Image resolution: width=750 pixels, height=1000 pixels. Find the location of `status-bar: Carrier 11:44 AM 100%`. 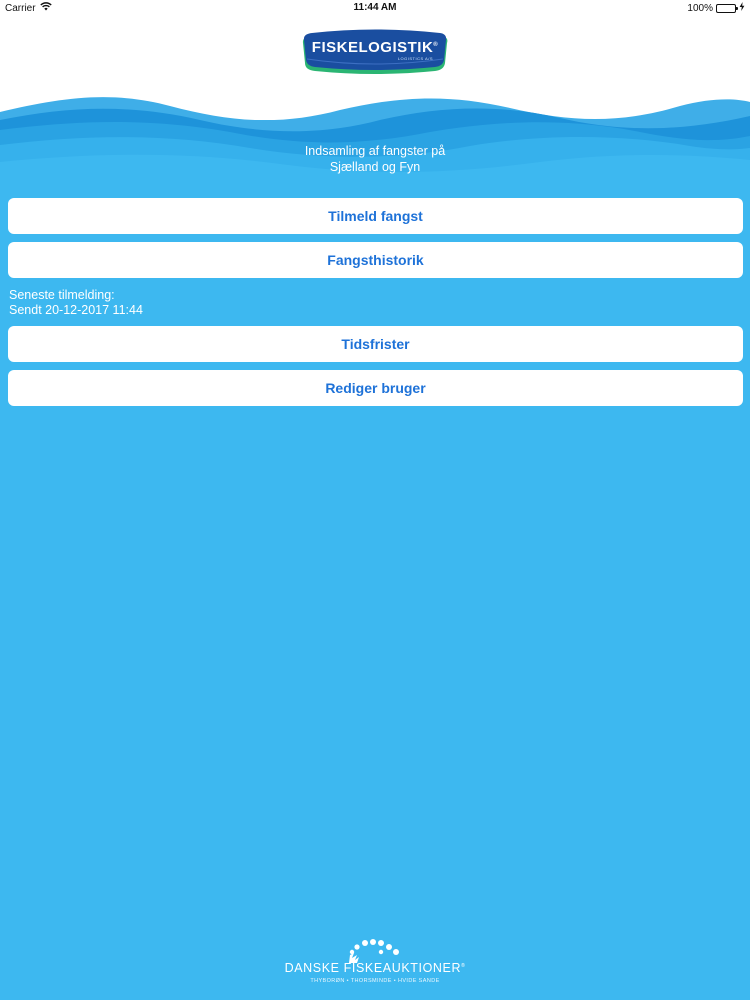

status-bar: Carrier 11:44 AM 100% is located at coordinates (375, 8).